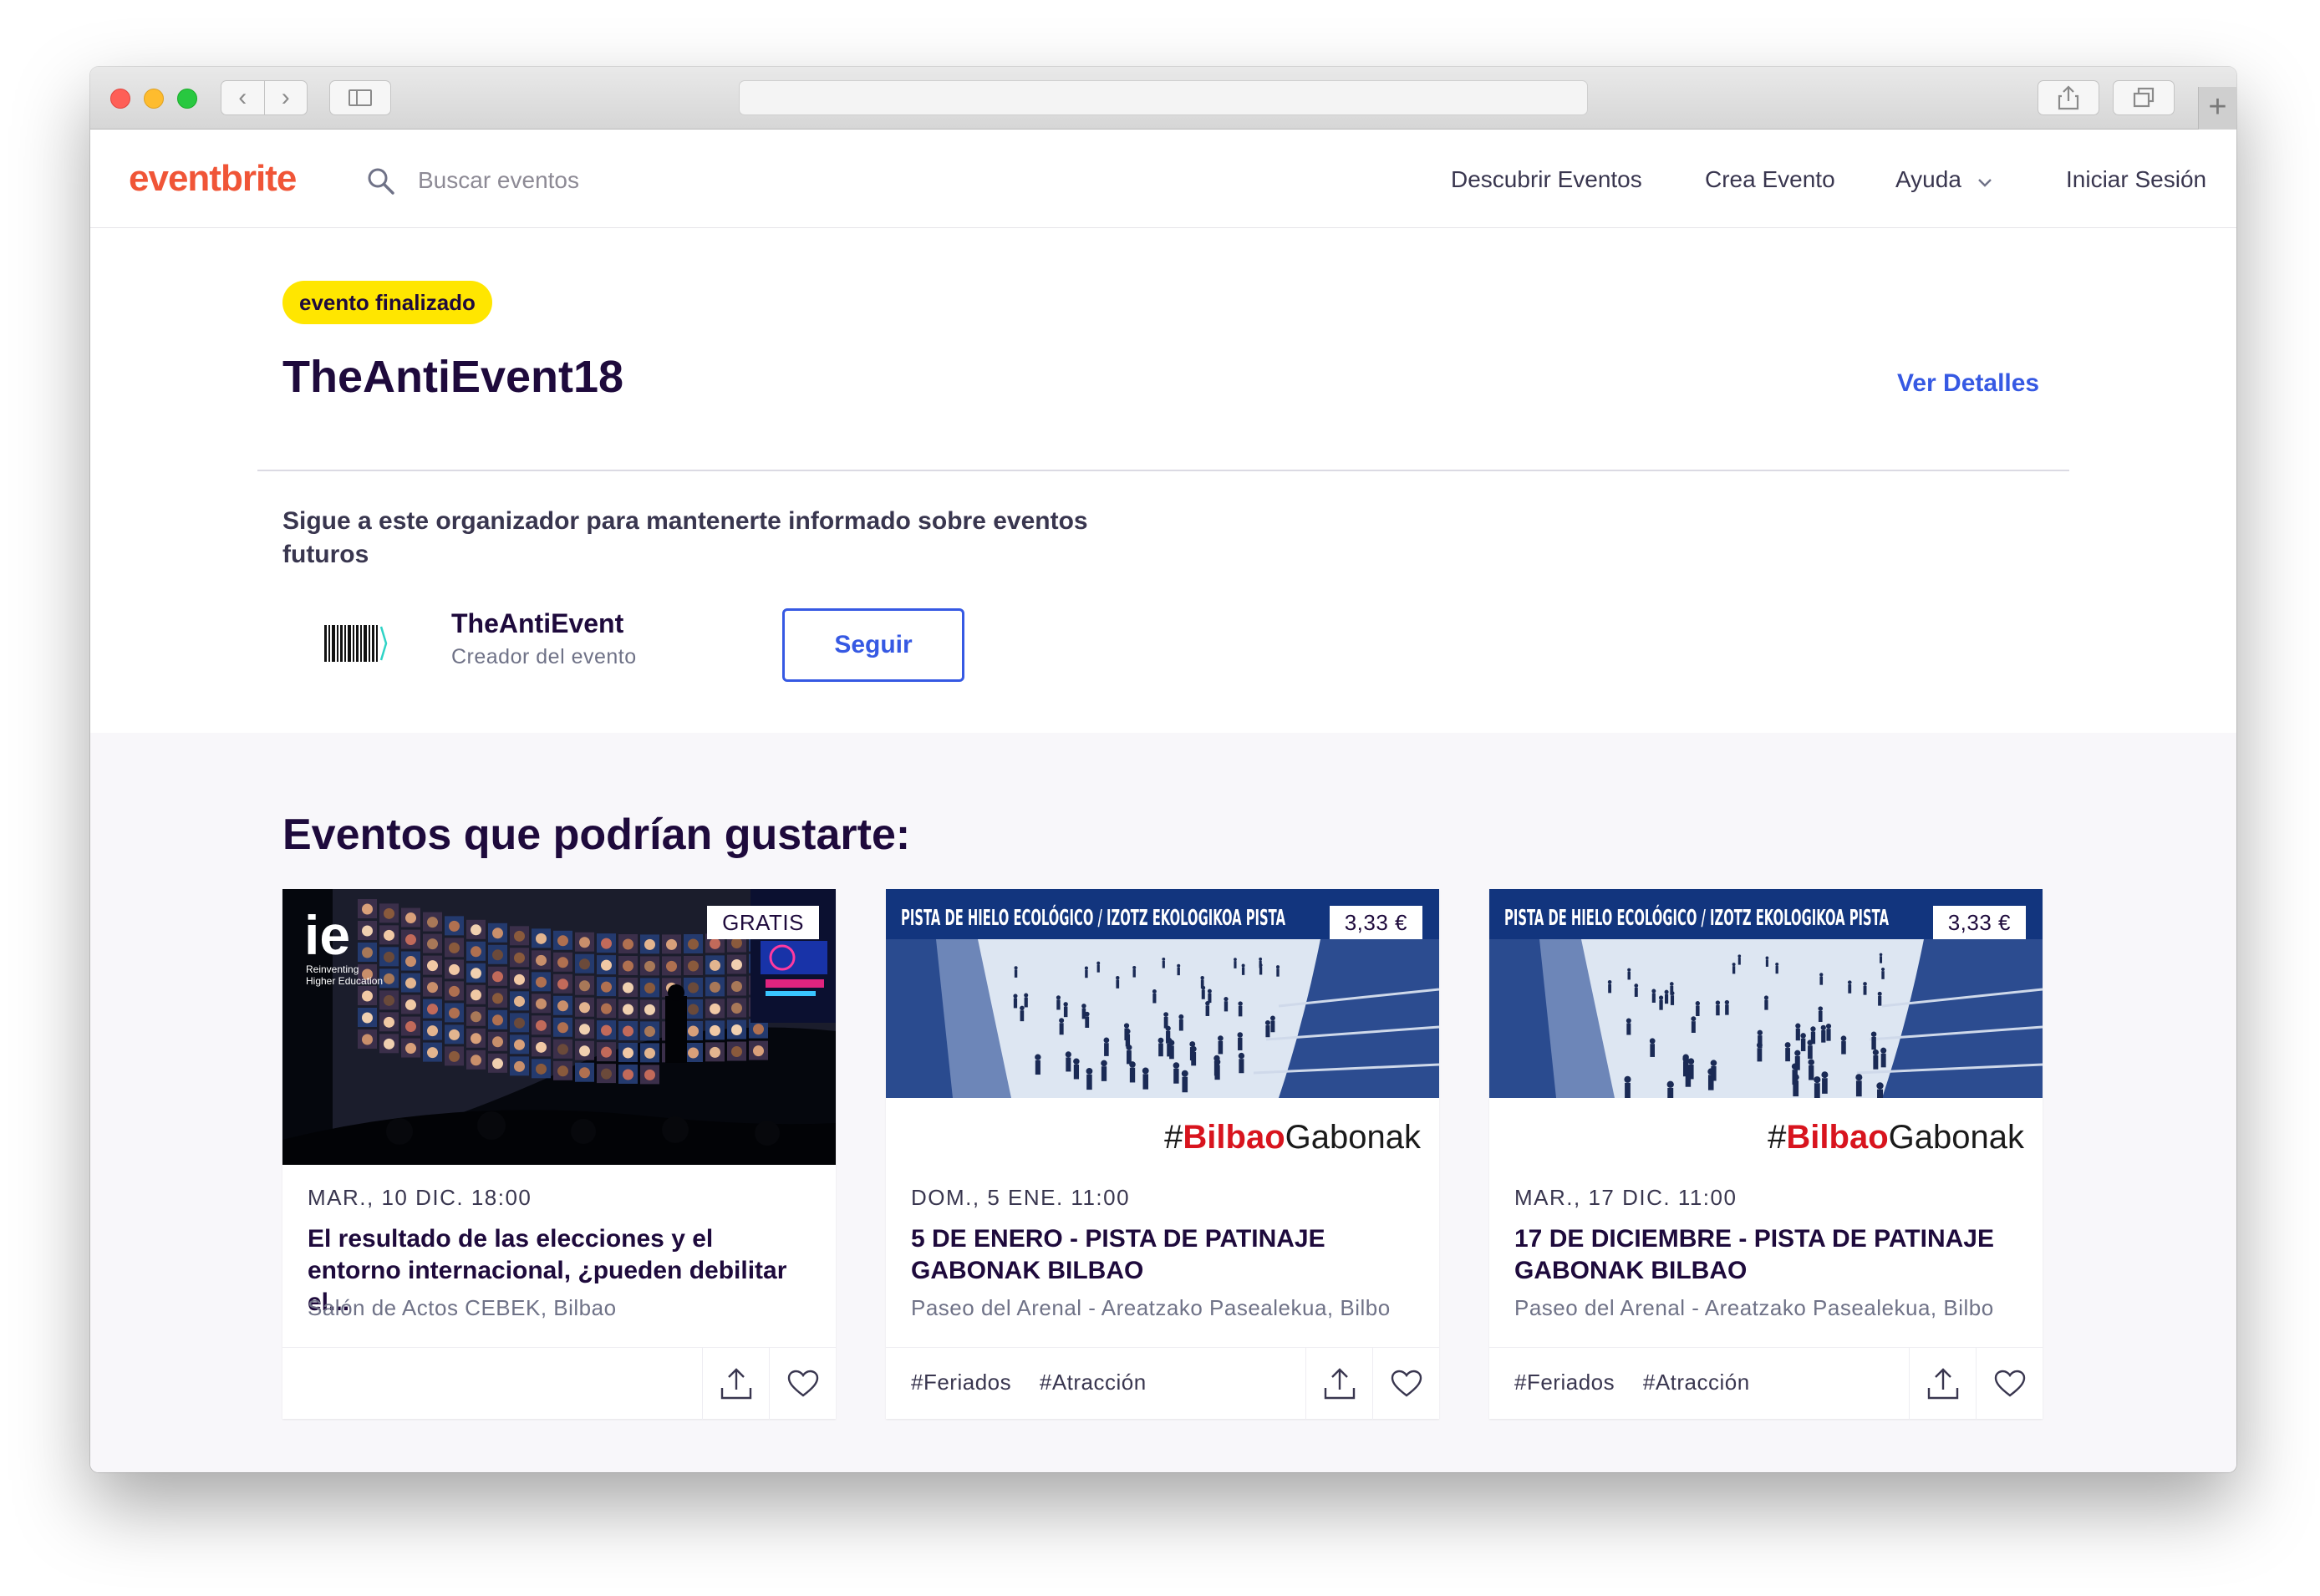  Describe the element at coordinates (286, 97) in the screenshot. I see `forward-icon: ›` at that location.